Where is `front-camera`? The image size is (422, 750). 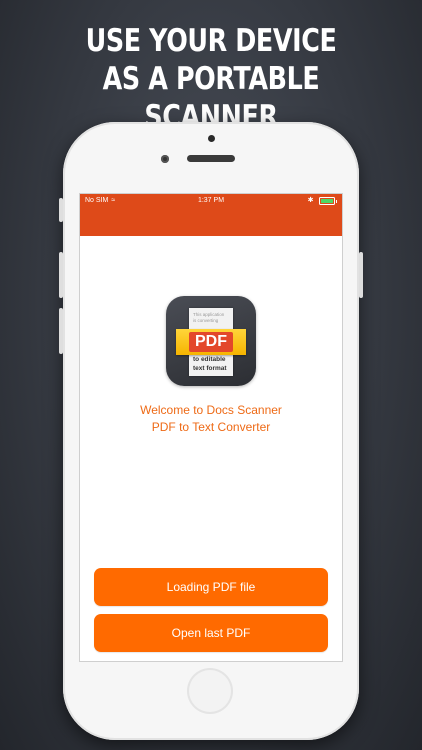 front-camera is located at coordinates (211, 138).